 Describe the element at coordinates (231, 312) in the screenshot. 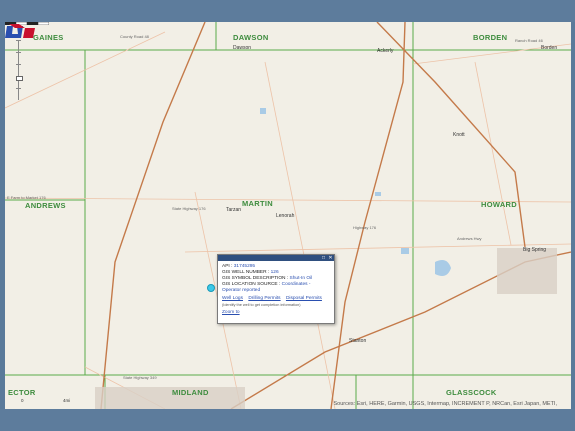

I see `zoom-to-link: Zoom to` at that location.